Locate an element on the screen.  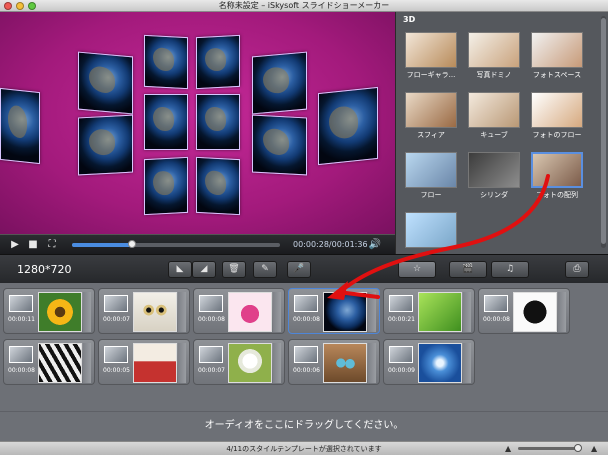
style-item: フォトのフロー is located at coordinates (557, 116).